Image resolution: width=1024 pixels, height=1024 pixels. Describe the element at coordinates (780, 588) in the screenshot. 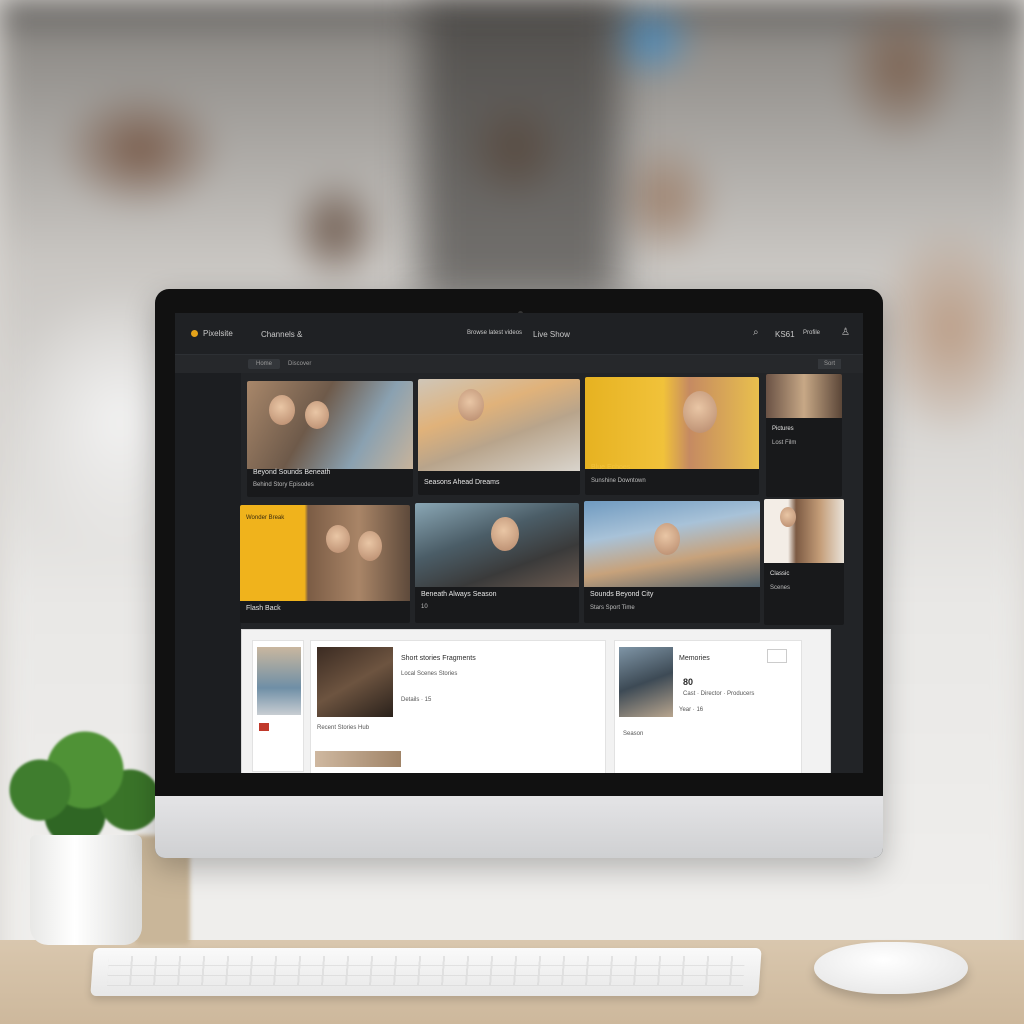

I see `video-subtitle: Scenes` at that location.